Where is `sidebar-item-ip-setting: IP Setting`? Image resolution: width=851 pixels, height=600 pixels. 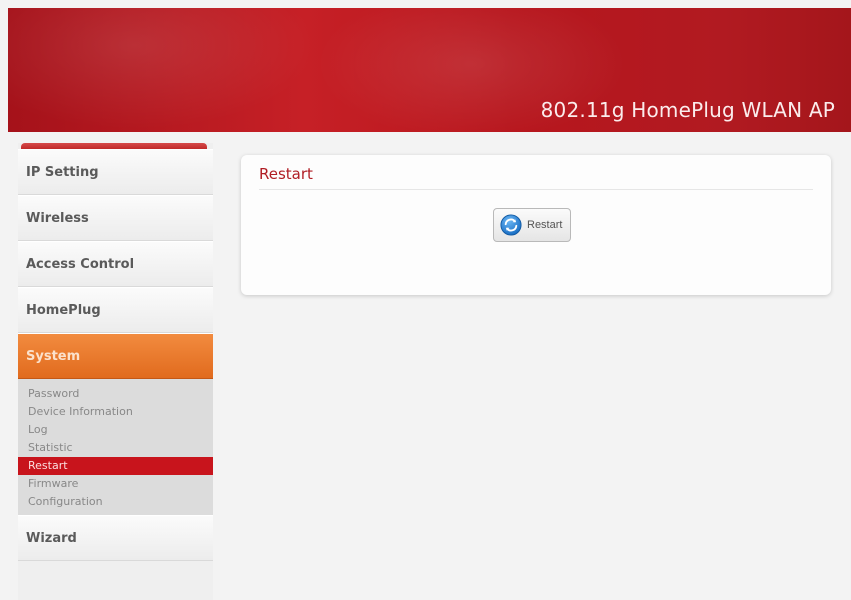 sidebar-item-ip-setting: IP Setting is located at coordinates (115, 172).